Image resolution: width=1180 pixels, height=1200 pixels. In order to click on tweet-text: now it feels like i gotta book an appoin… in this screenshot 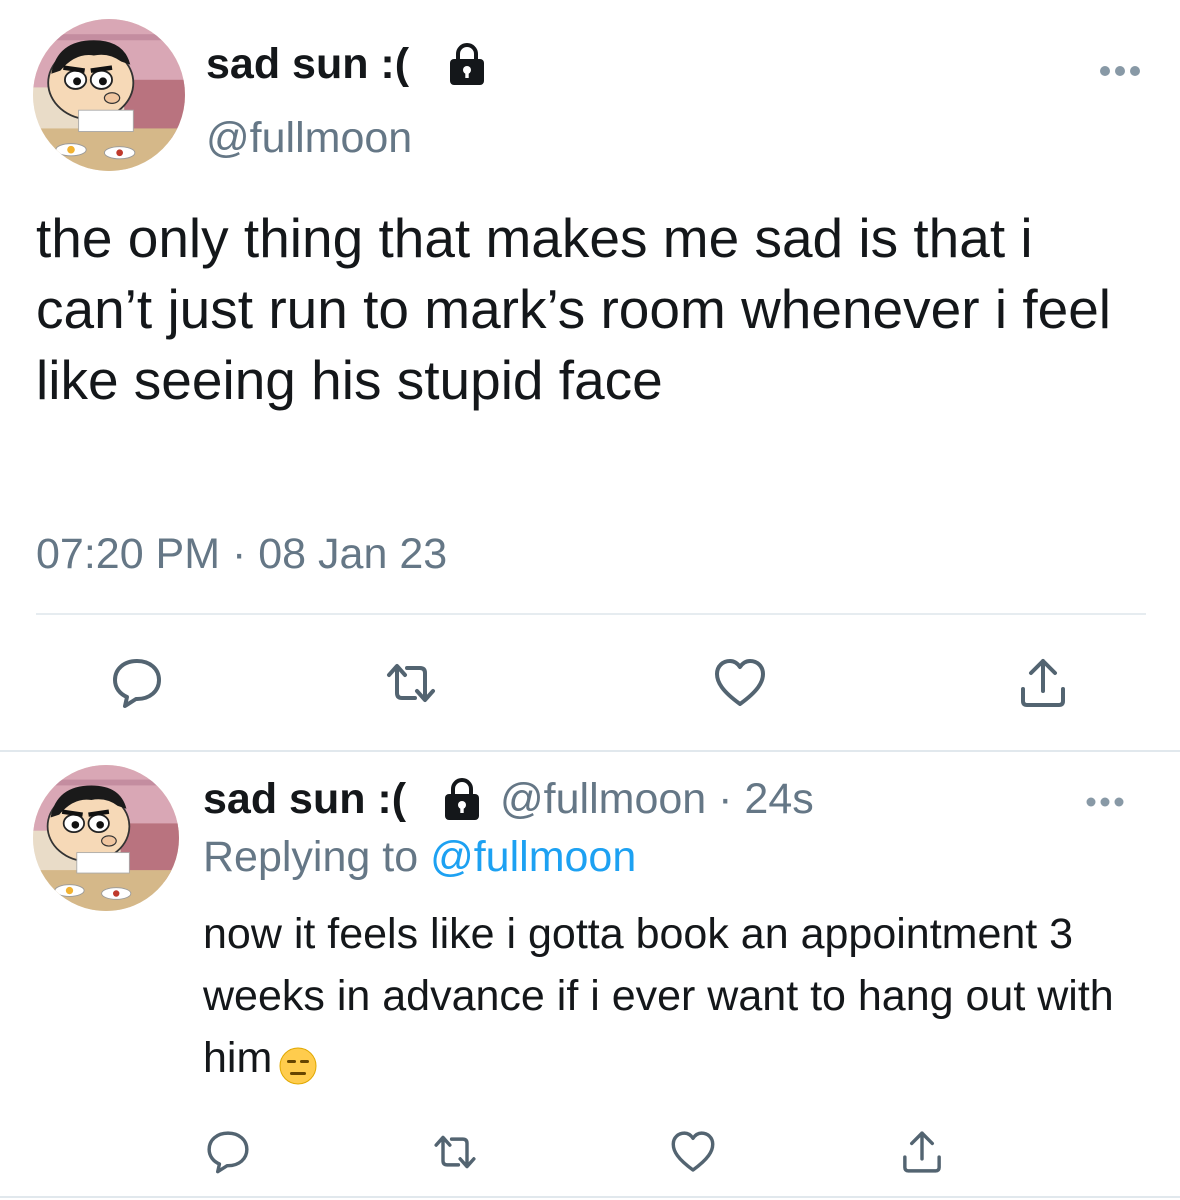, I will do `click(658, 996)`.